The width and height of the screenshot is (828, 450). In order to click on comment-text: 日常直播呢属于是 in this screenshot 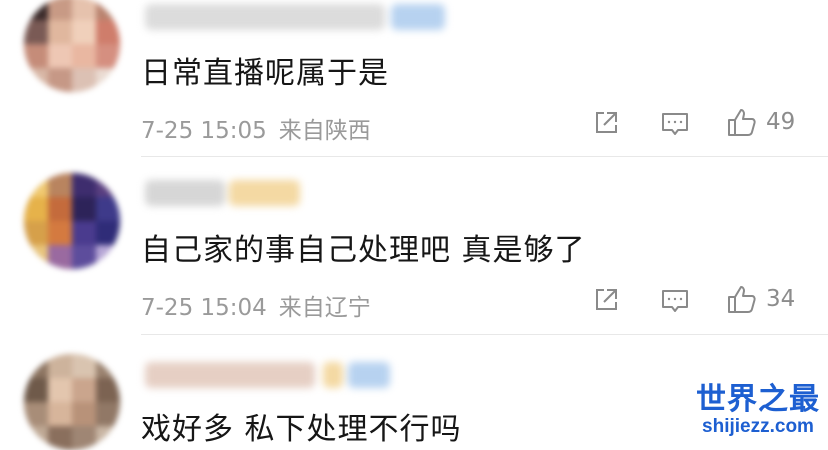, I will do `click(265, 73)`.